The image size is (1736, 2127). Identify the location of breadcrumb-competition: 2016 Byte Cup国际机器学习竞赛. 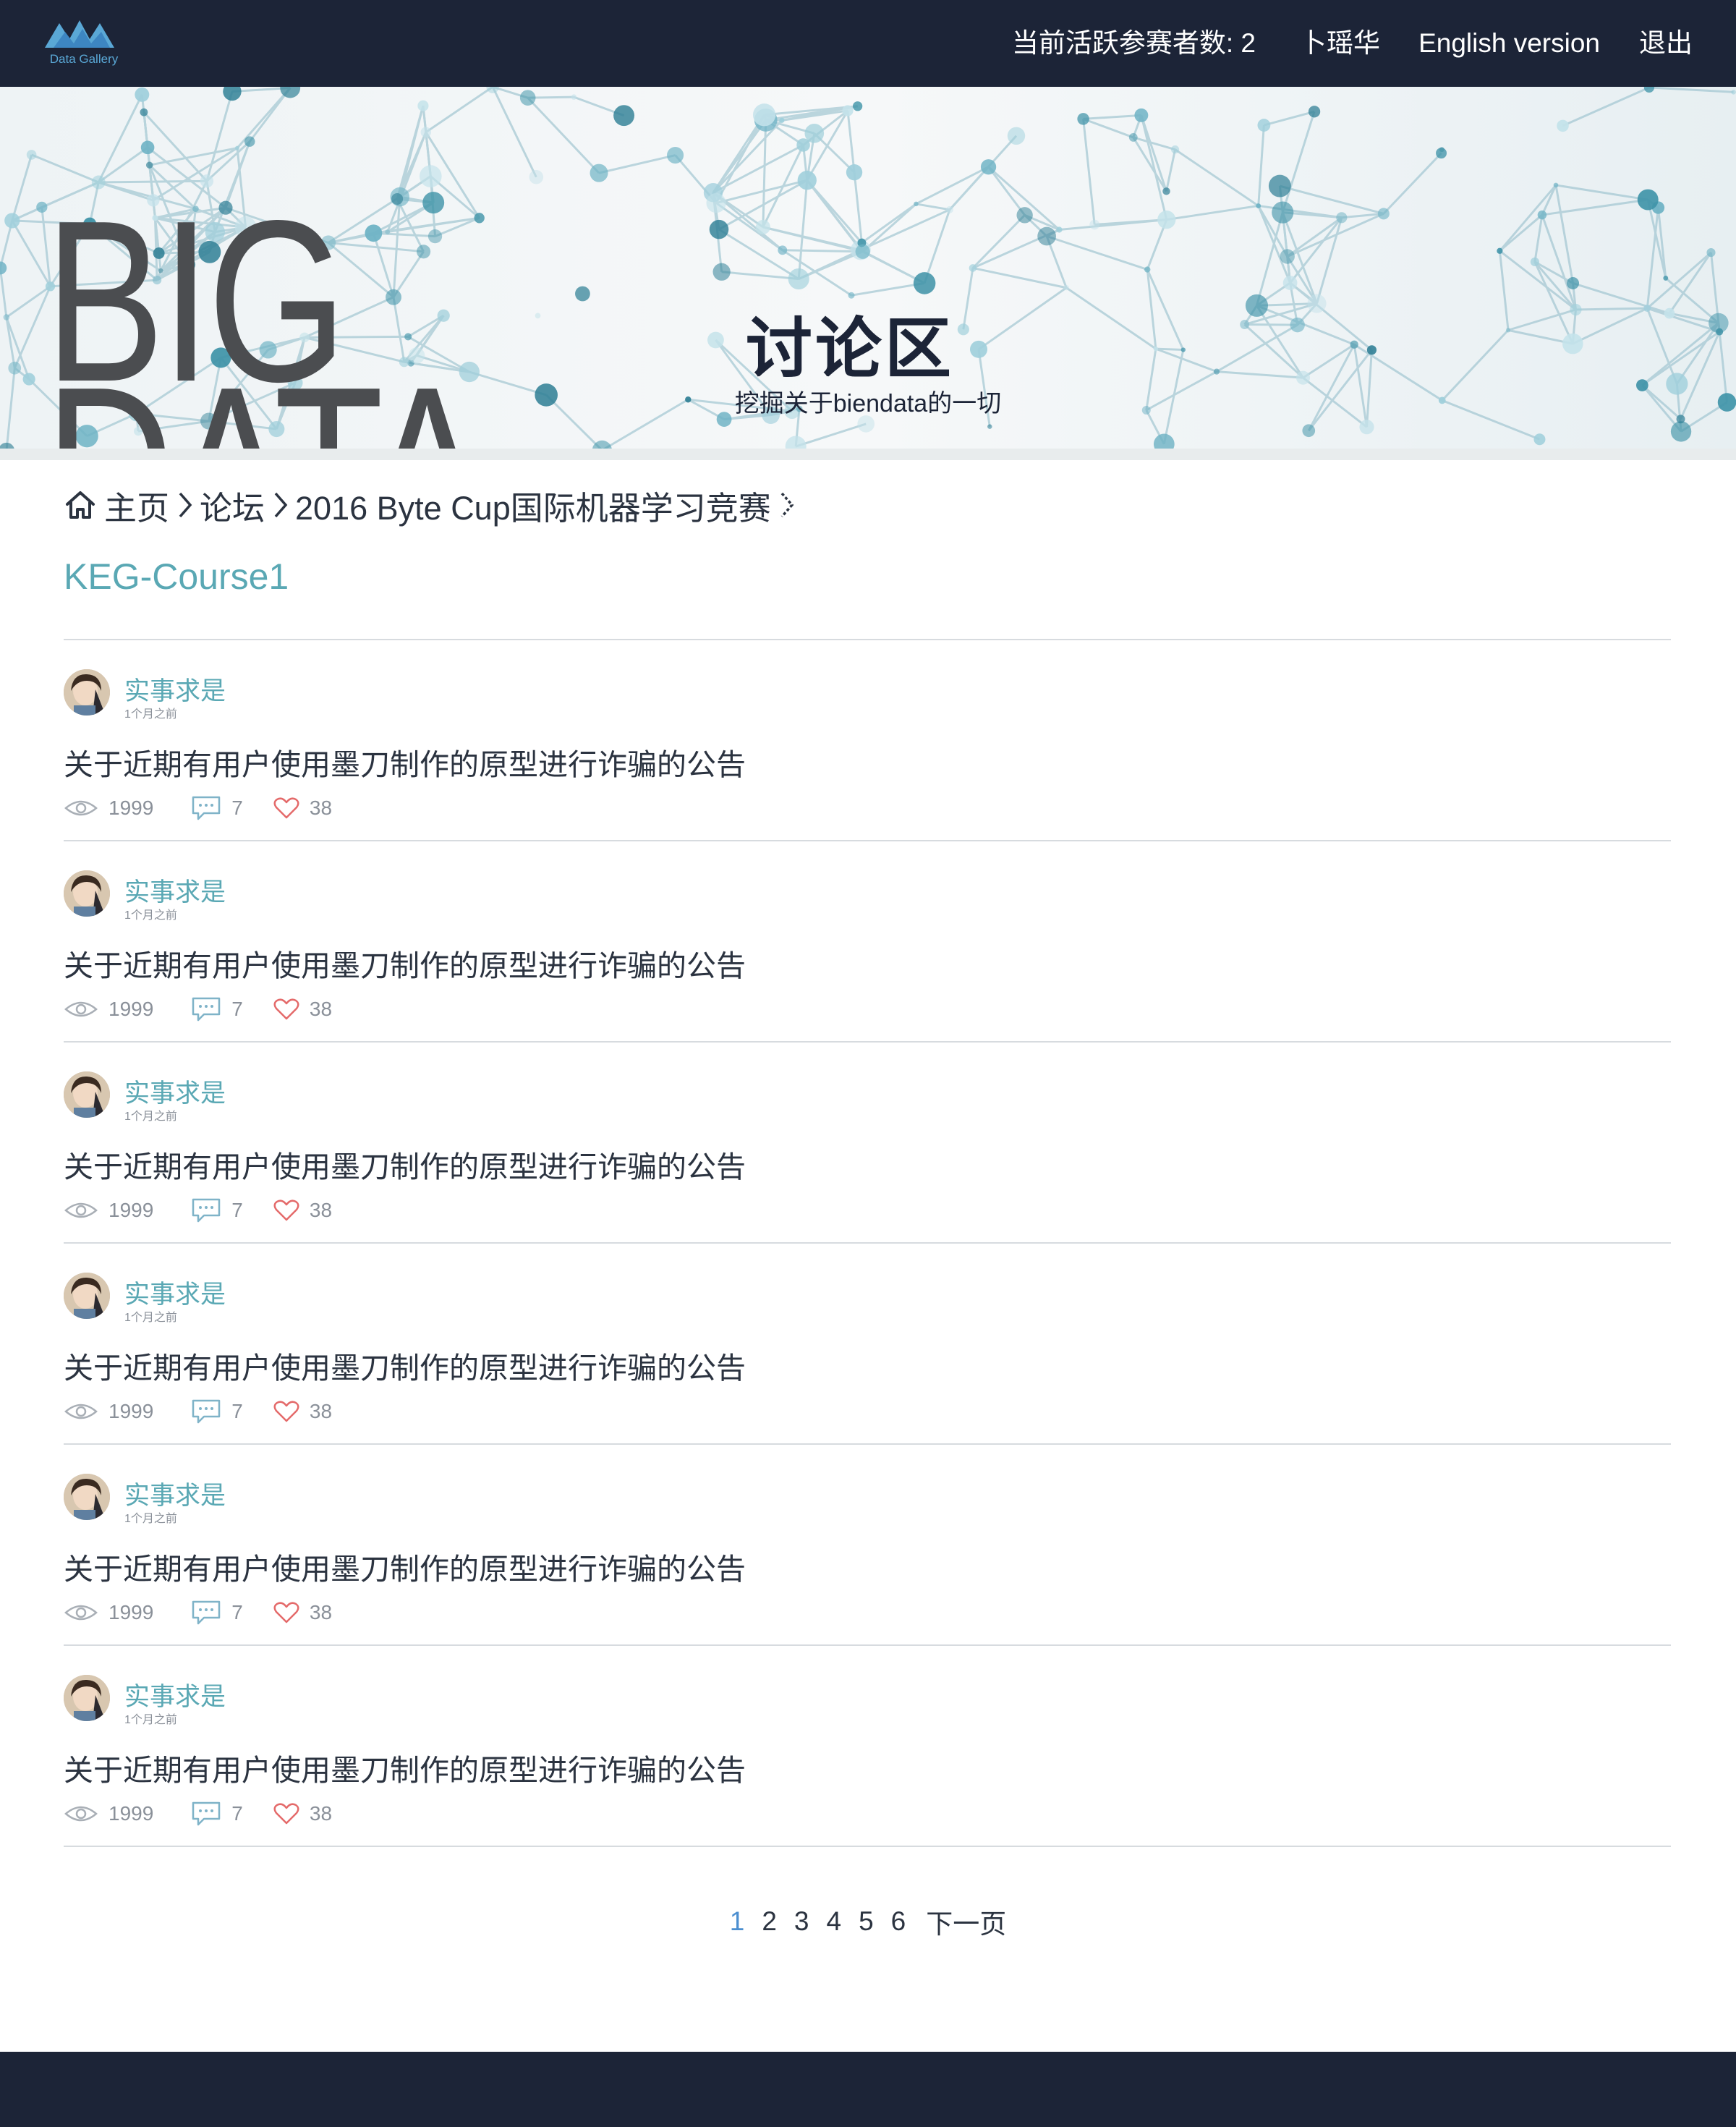
(533, 506).